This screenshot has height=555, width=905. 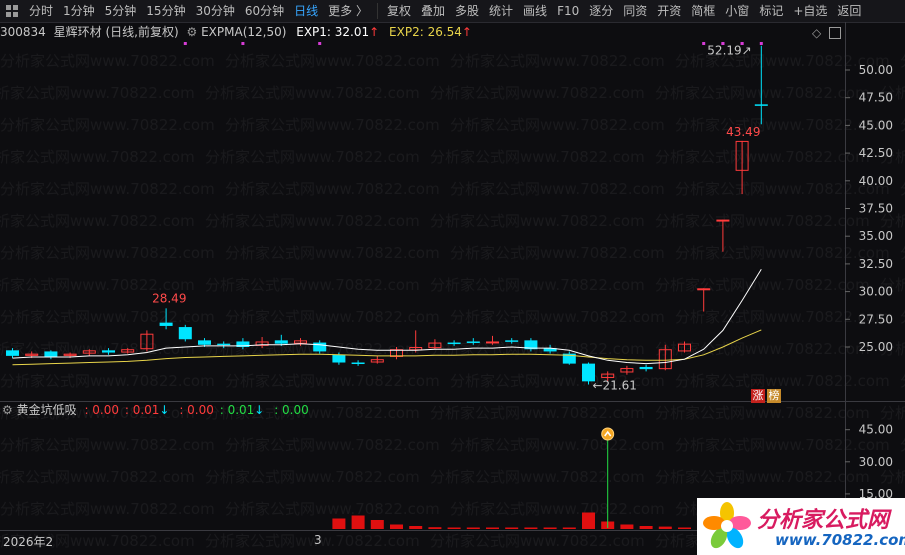 What do you see at coordinates (387, 347) in the screenshot?
I see `exp2-line` at bounding box center [387, 347].